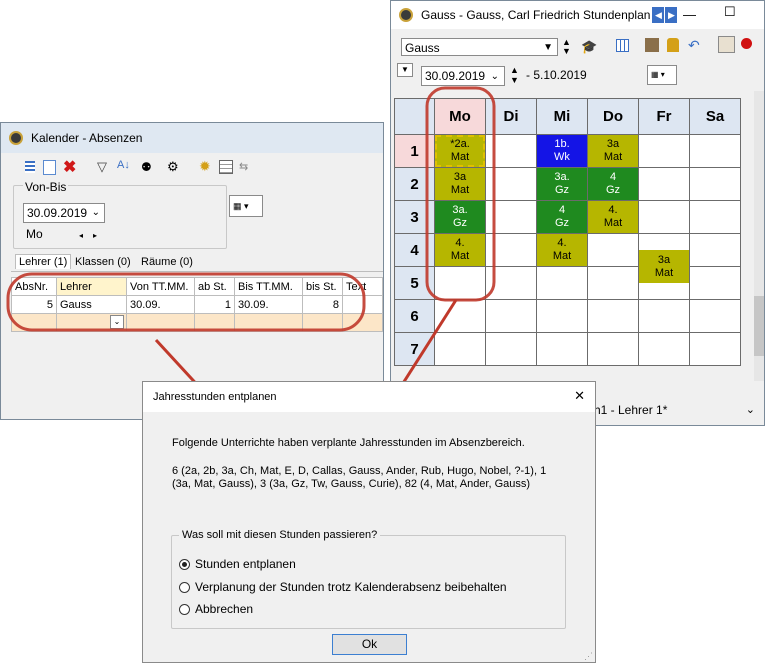 Image resolution: width=765 pixels, height=663 pixels. I want to click on day-header-do: Do, so click(613, 116).